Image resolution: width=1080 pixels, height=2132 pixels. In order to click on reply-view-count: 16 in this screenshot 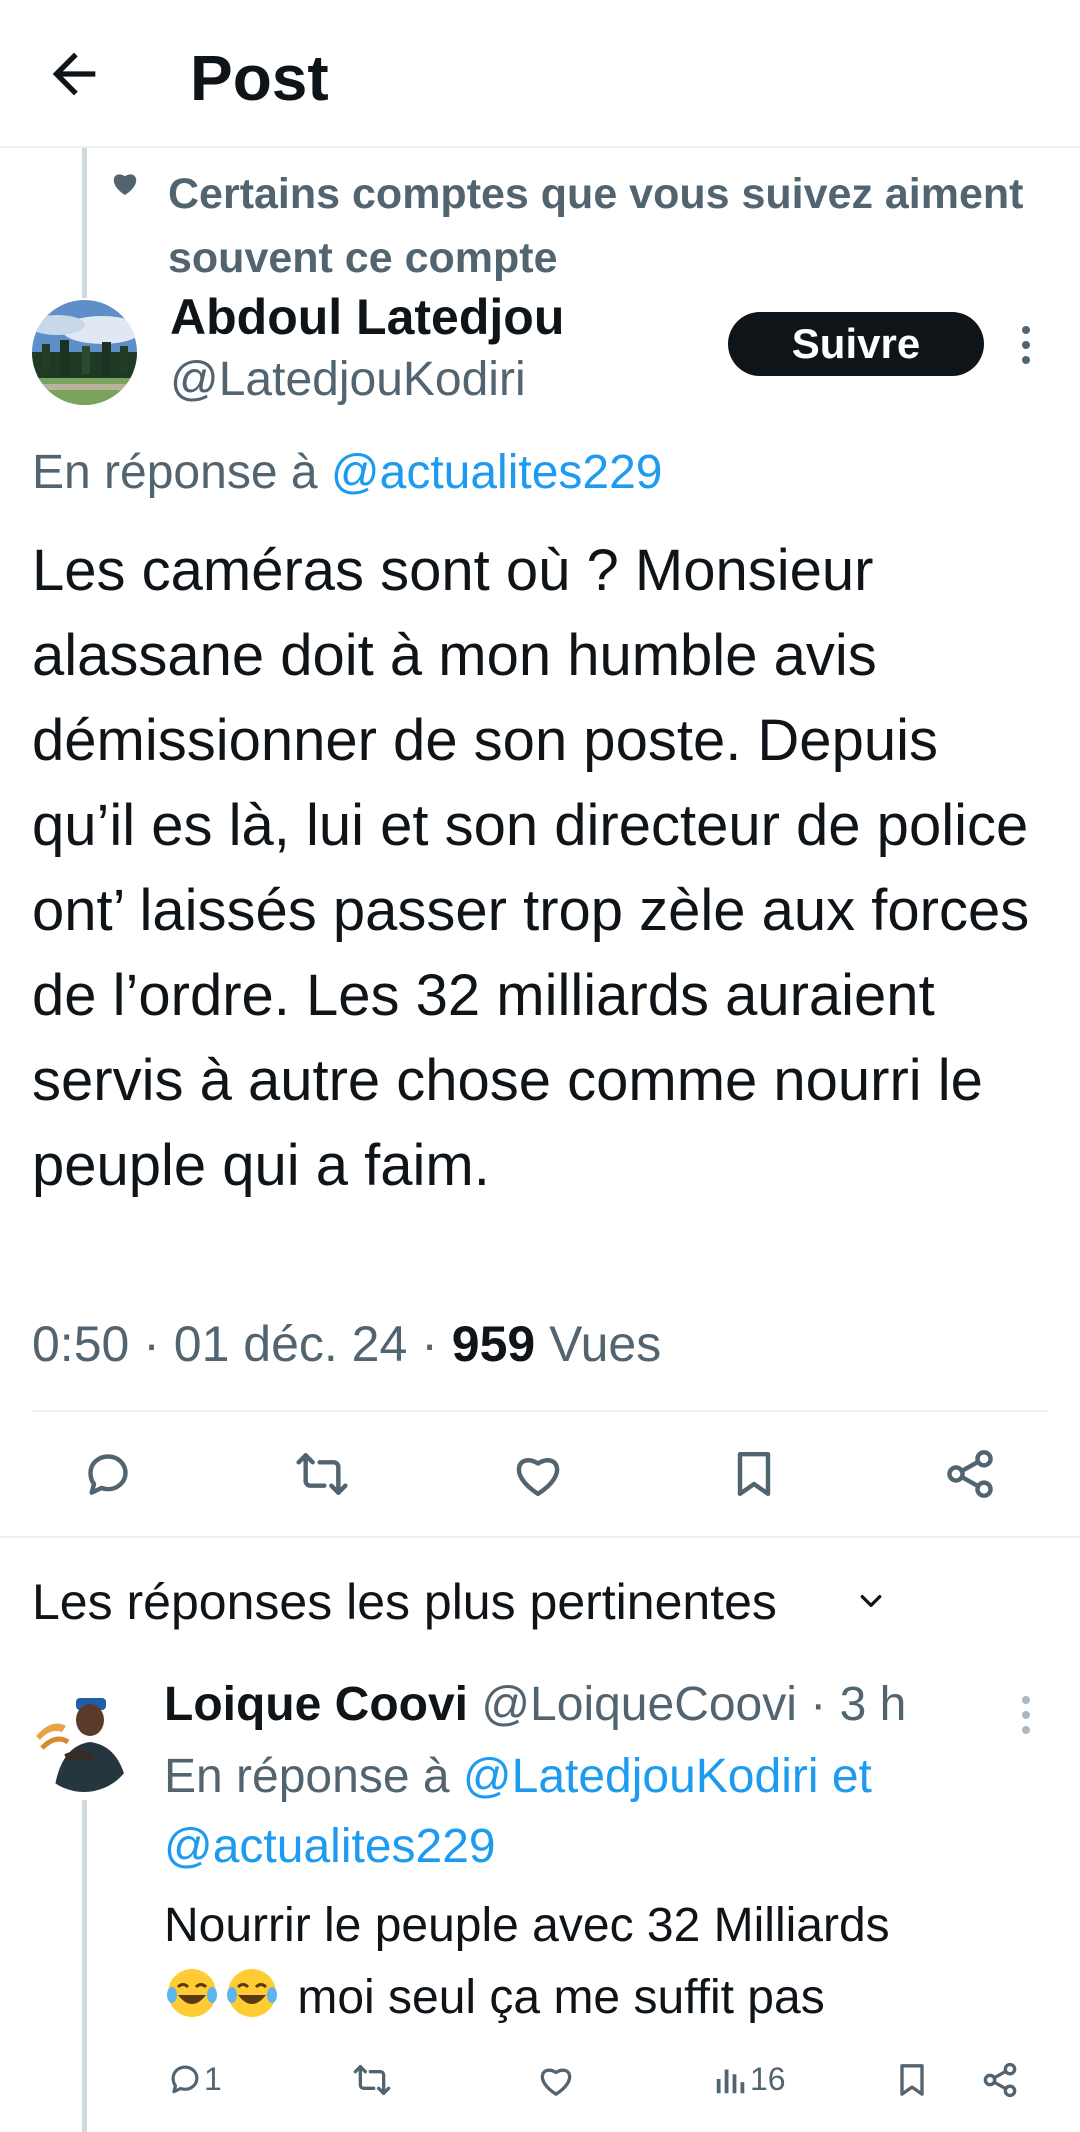, I will do `click(768, 2078)`.